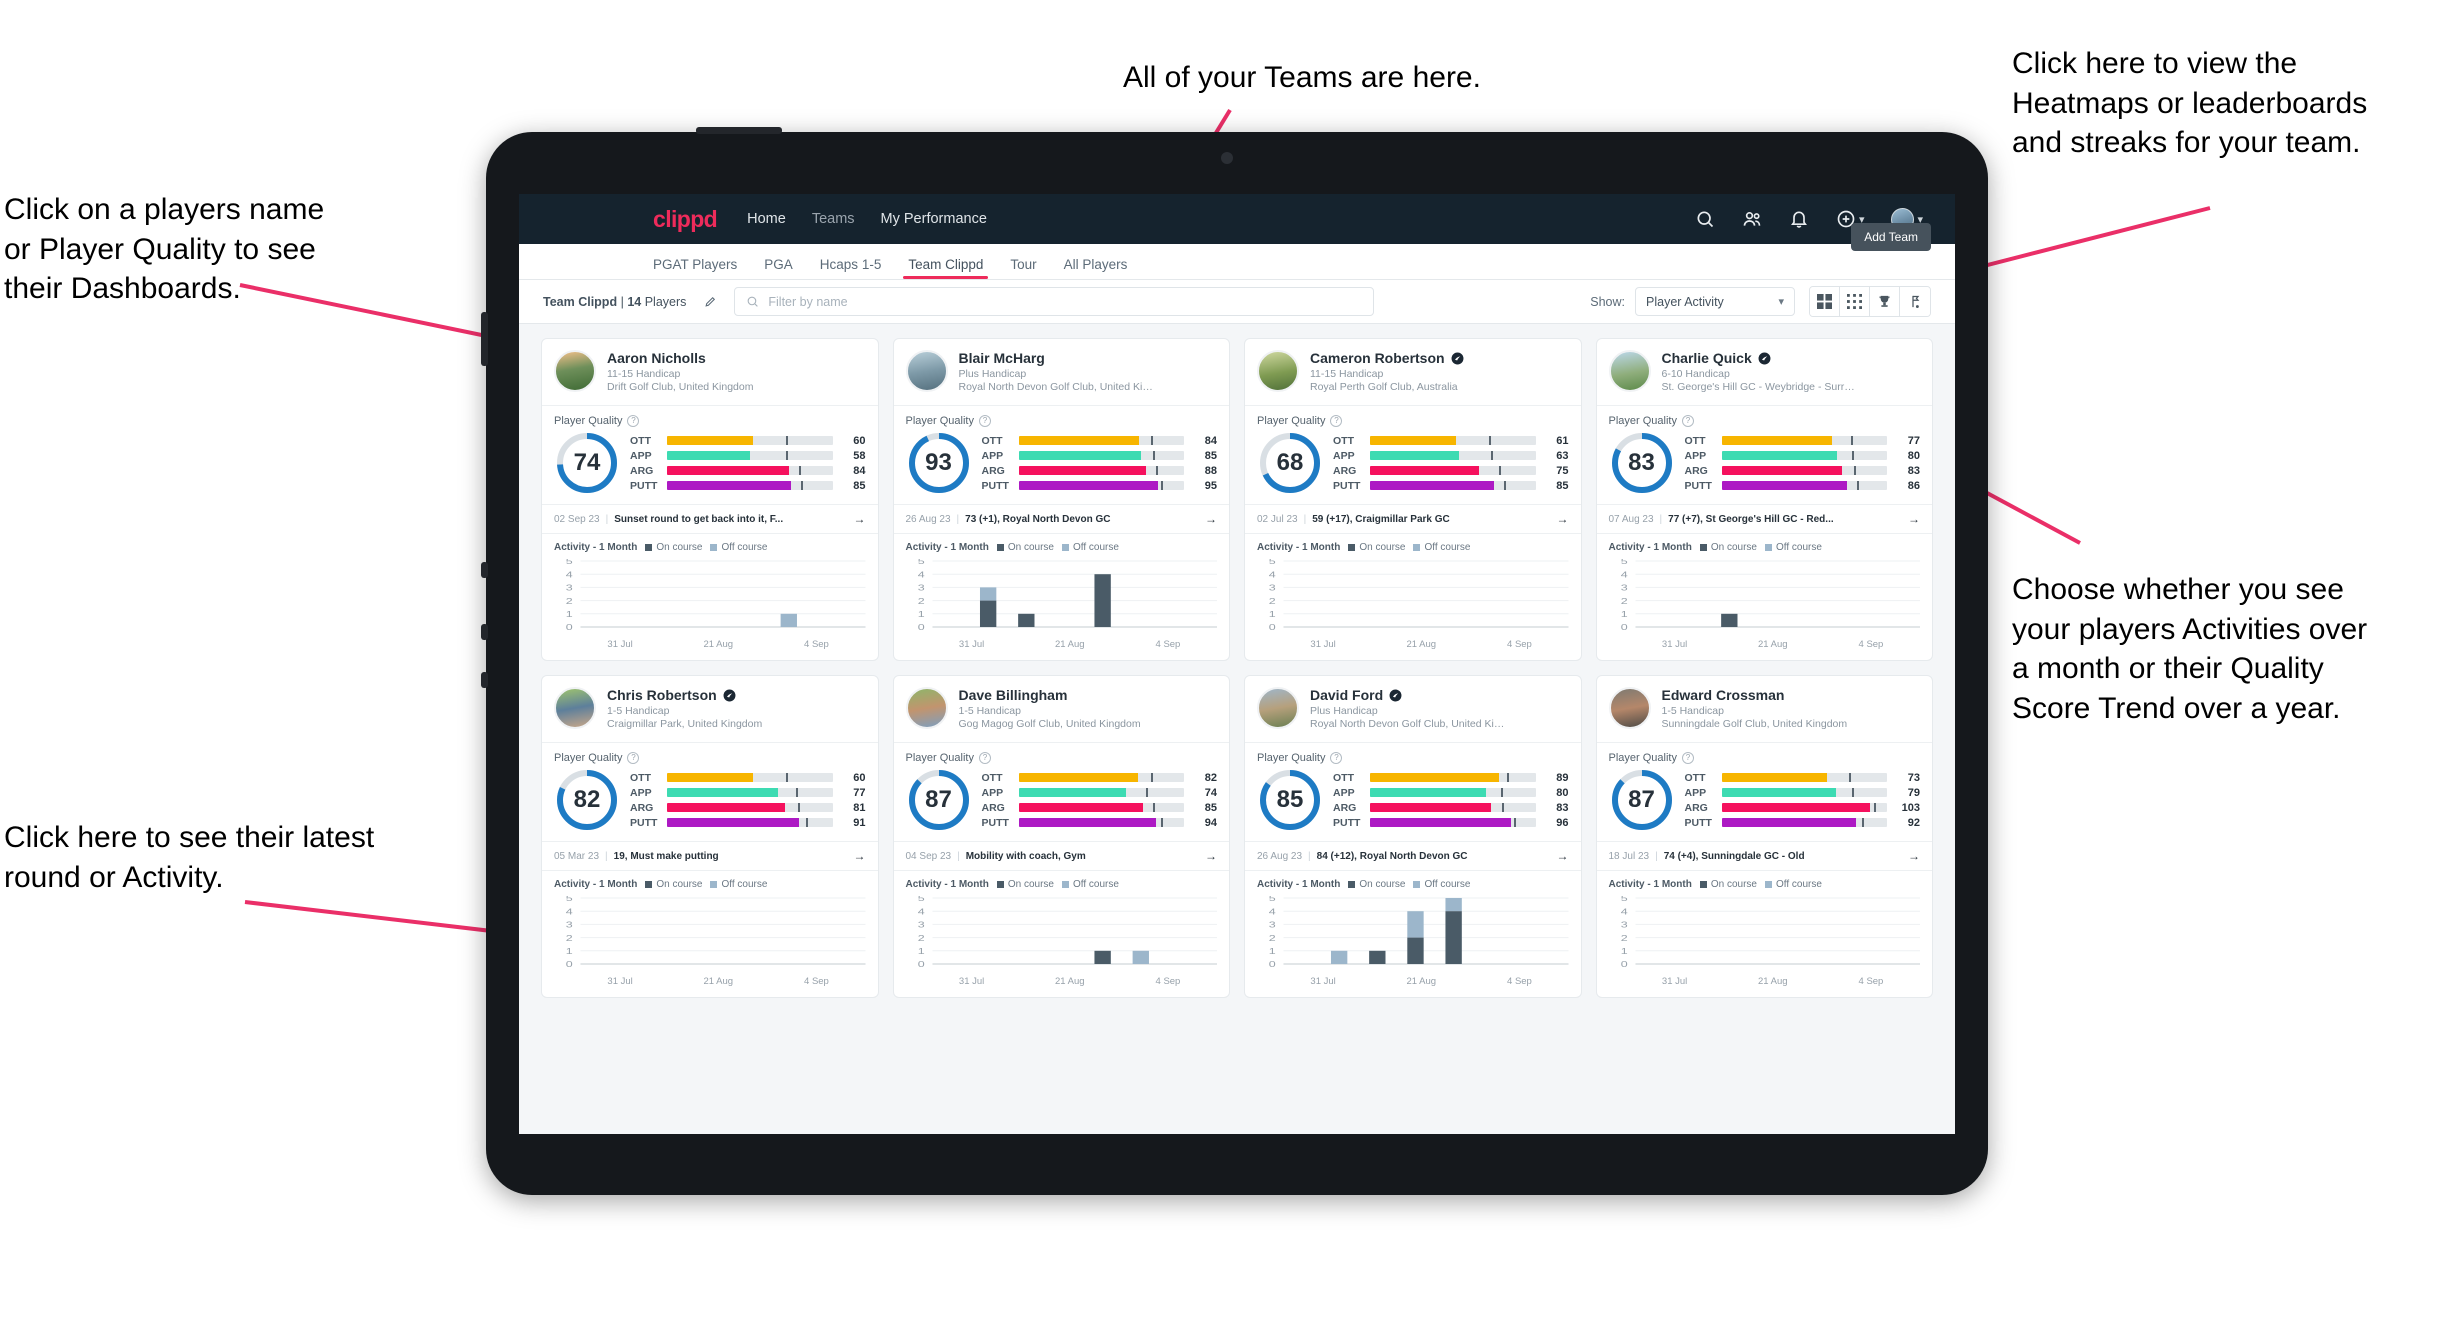  What do you see at coordinates (710, 856) in the screenshot?
I see `latest-round-row: 05 Mar 23 | 19, Must make putting →` at bounding box center [710, 856].